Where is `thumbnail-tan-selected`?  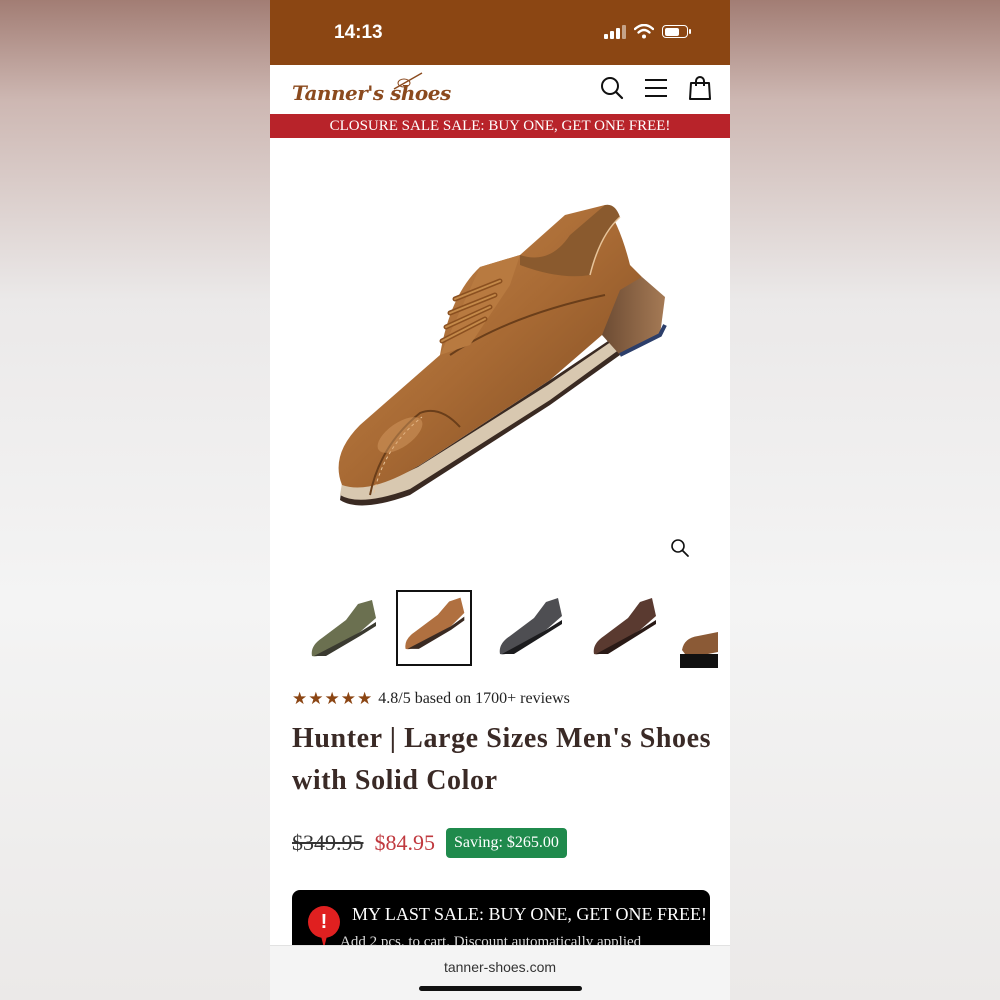 thumbnail-tan-selected is located at coordinates (434, 628).